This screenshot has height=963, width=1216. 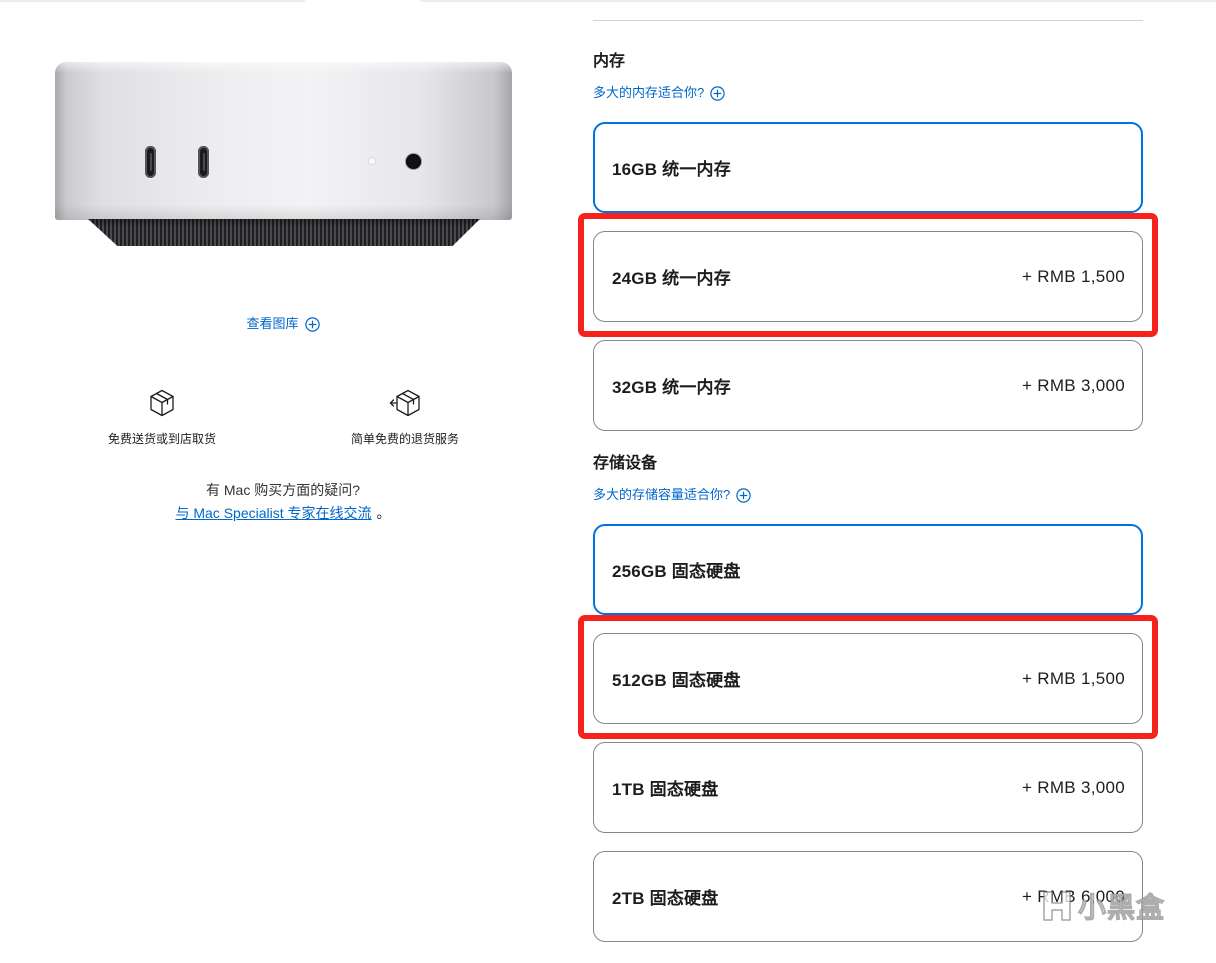 I want to click on divider, so click(x=868, y=20).